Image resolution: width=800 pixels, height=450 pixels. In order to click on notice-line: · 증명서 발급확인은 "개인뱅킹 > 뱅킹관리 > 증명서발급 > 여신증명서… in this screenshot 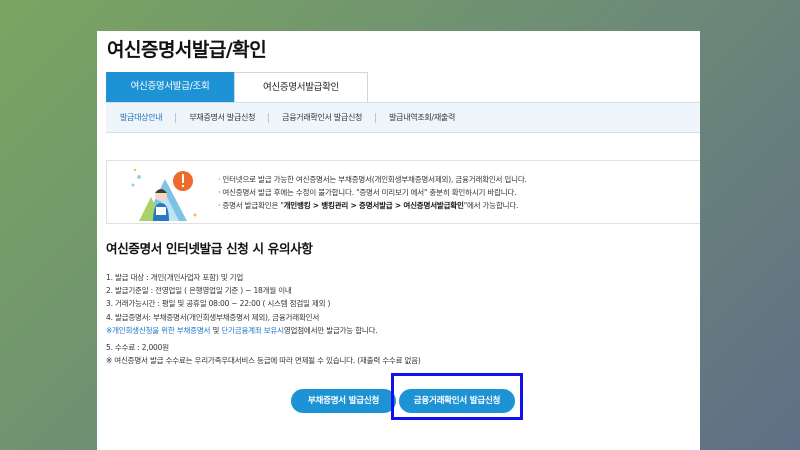, I will do `click(368, 205)`.